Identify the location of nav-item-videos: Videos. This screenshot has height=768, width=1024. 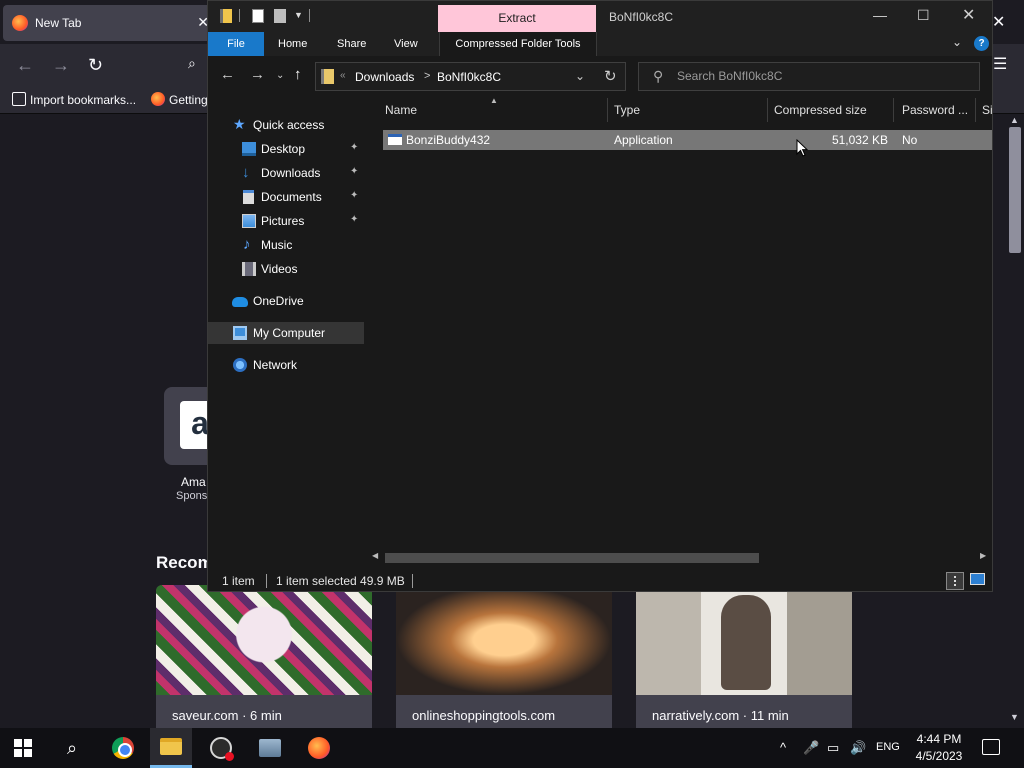
(286, 269).